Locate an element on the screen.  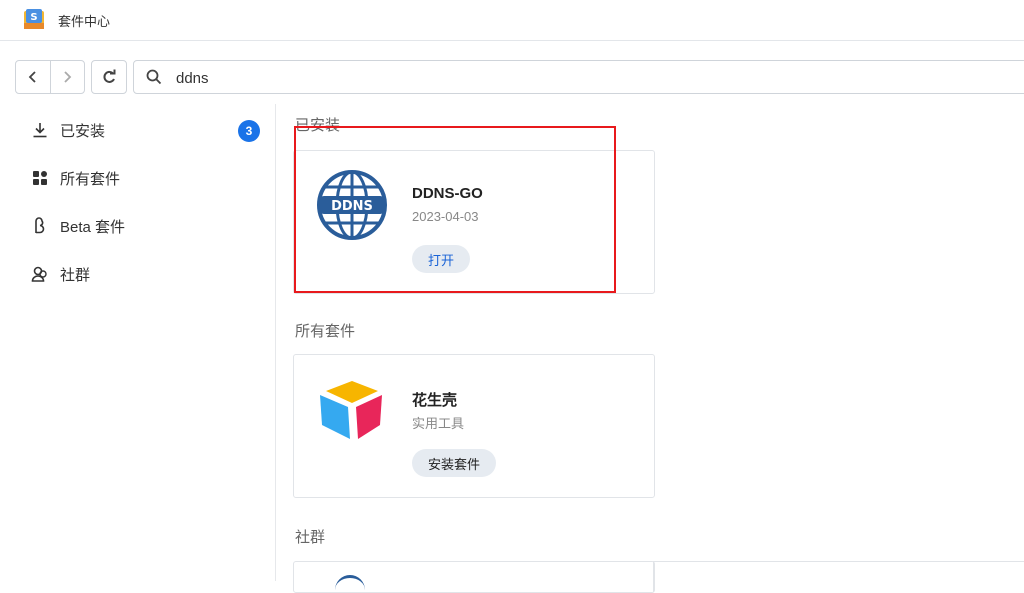
beta-icon is located at coordinates (40, 226).